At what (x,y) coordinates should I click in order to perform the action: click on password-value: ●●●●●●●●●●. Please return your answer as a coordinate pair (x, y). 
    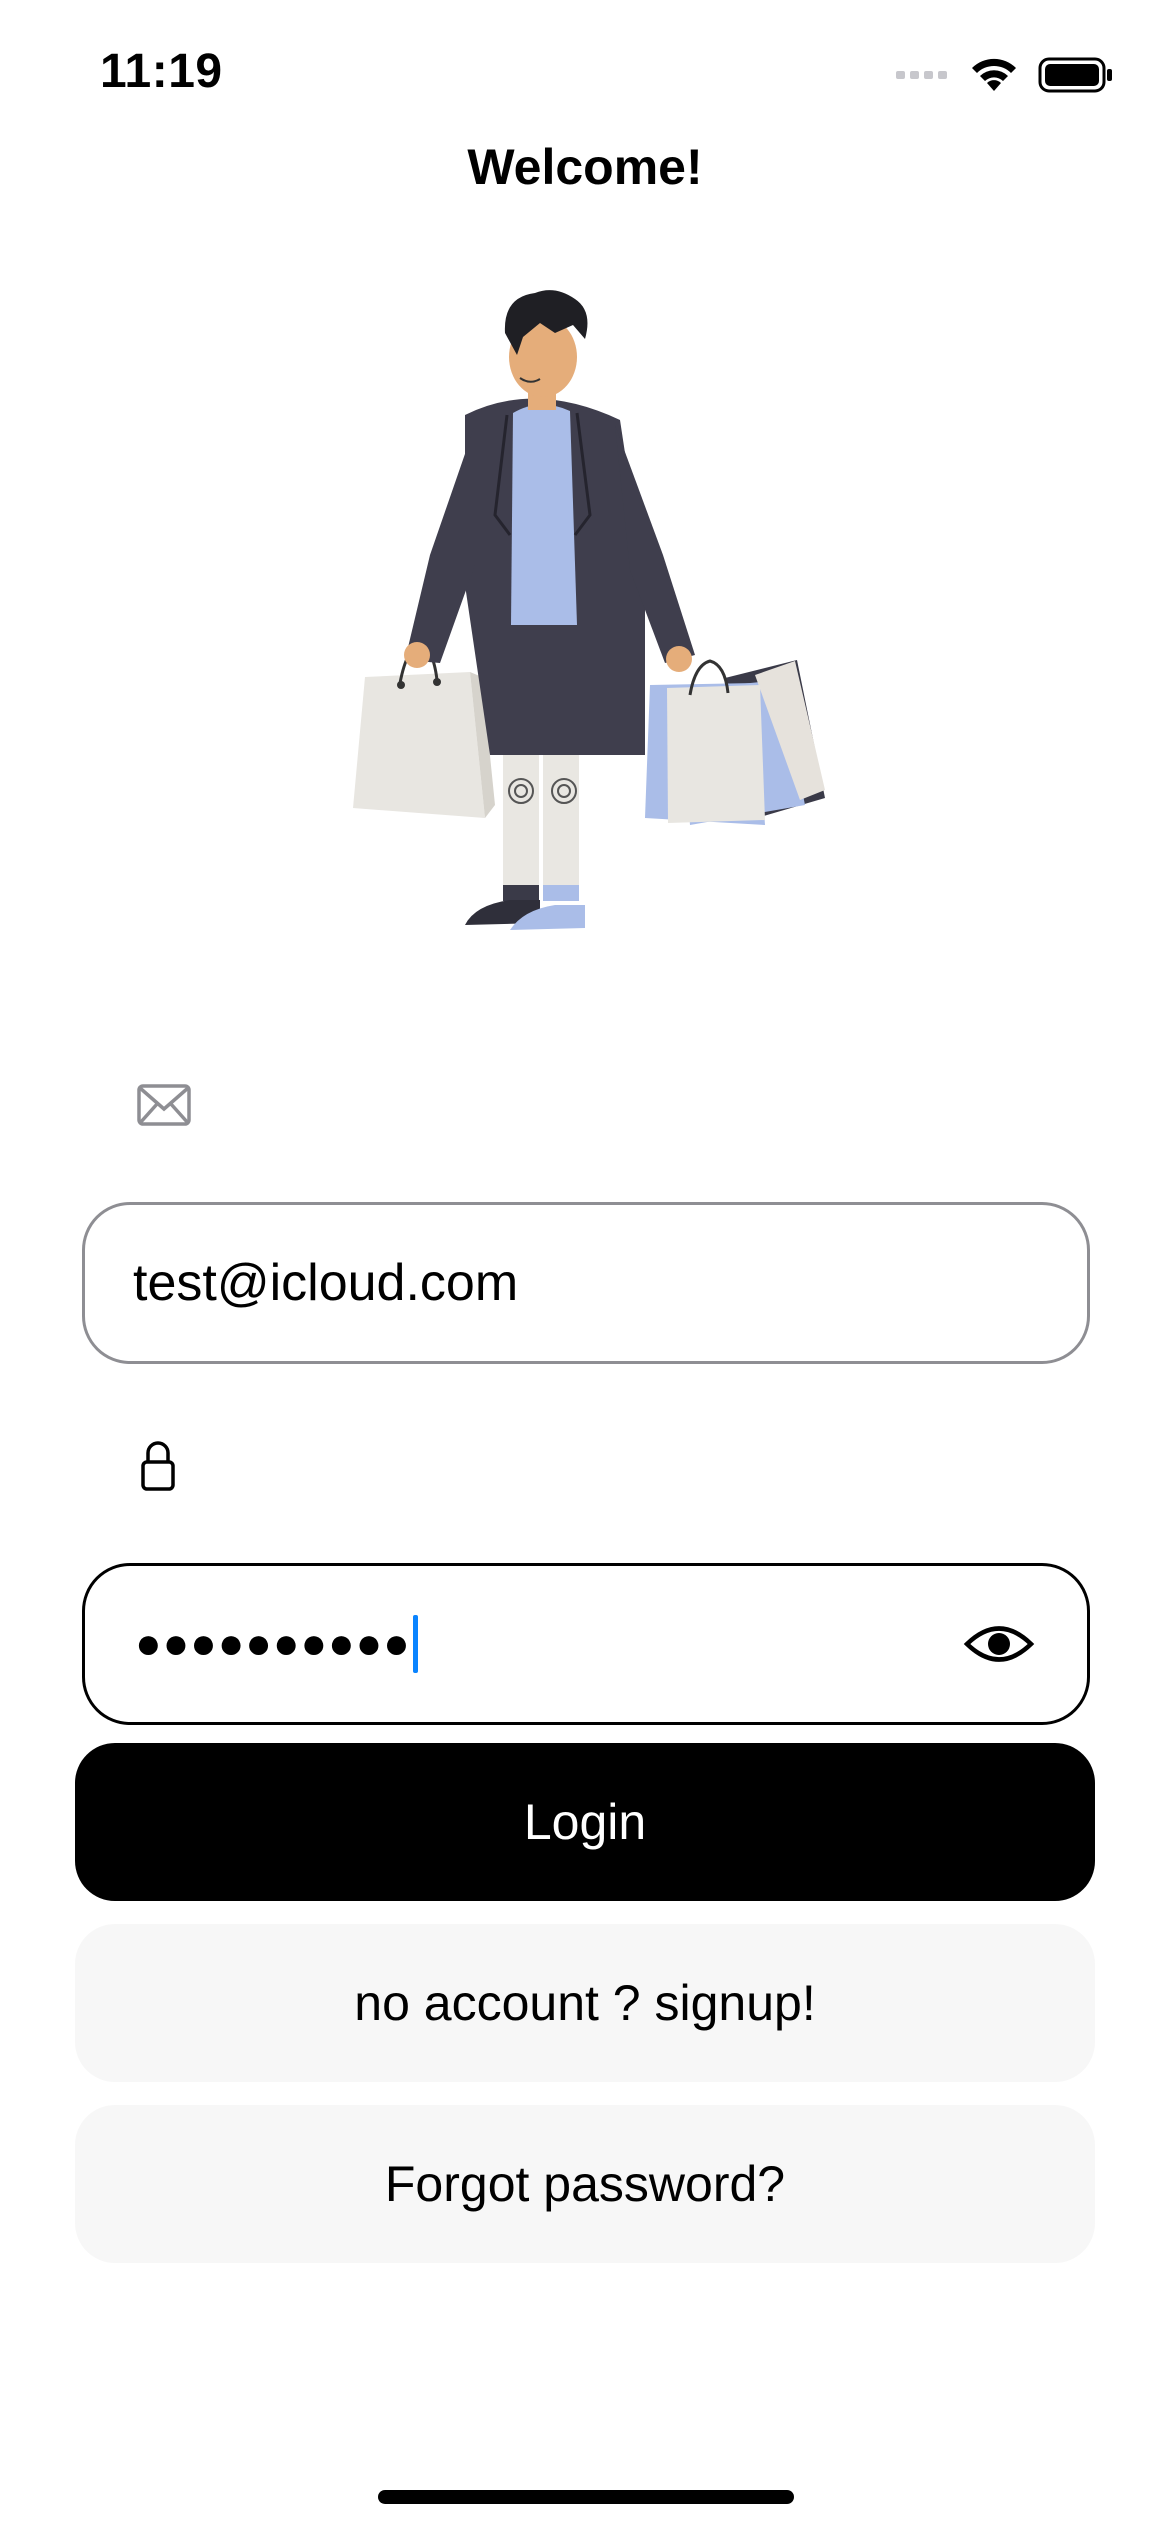
    Looking at the image, I should click on (276, 1644).